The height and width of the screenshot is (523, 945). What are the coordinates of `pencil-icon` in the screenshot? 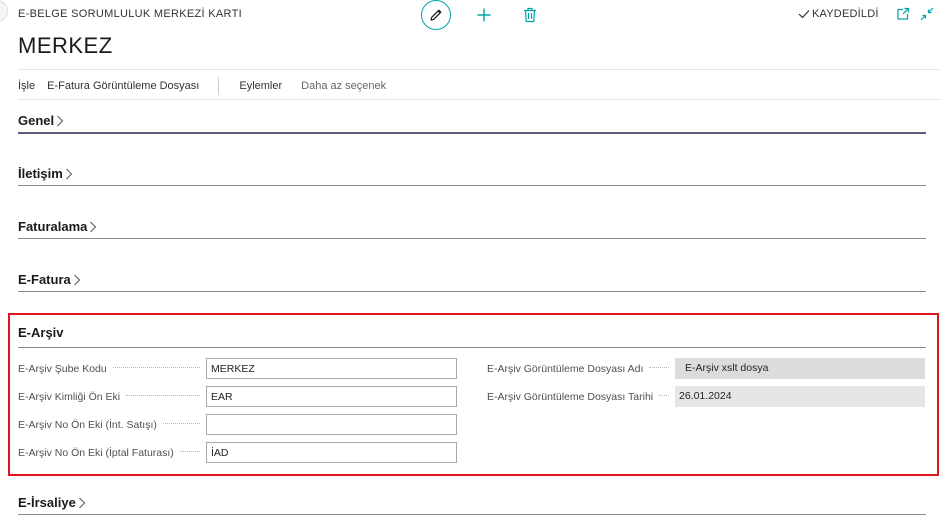 It's located at (436, 15).